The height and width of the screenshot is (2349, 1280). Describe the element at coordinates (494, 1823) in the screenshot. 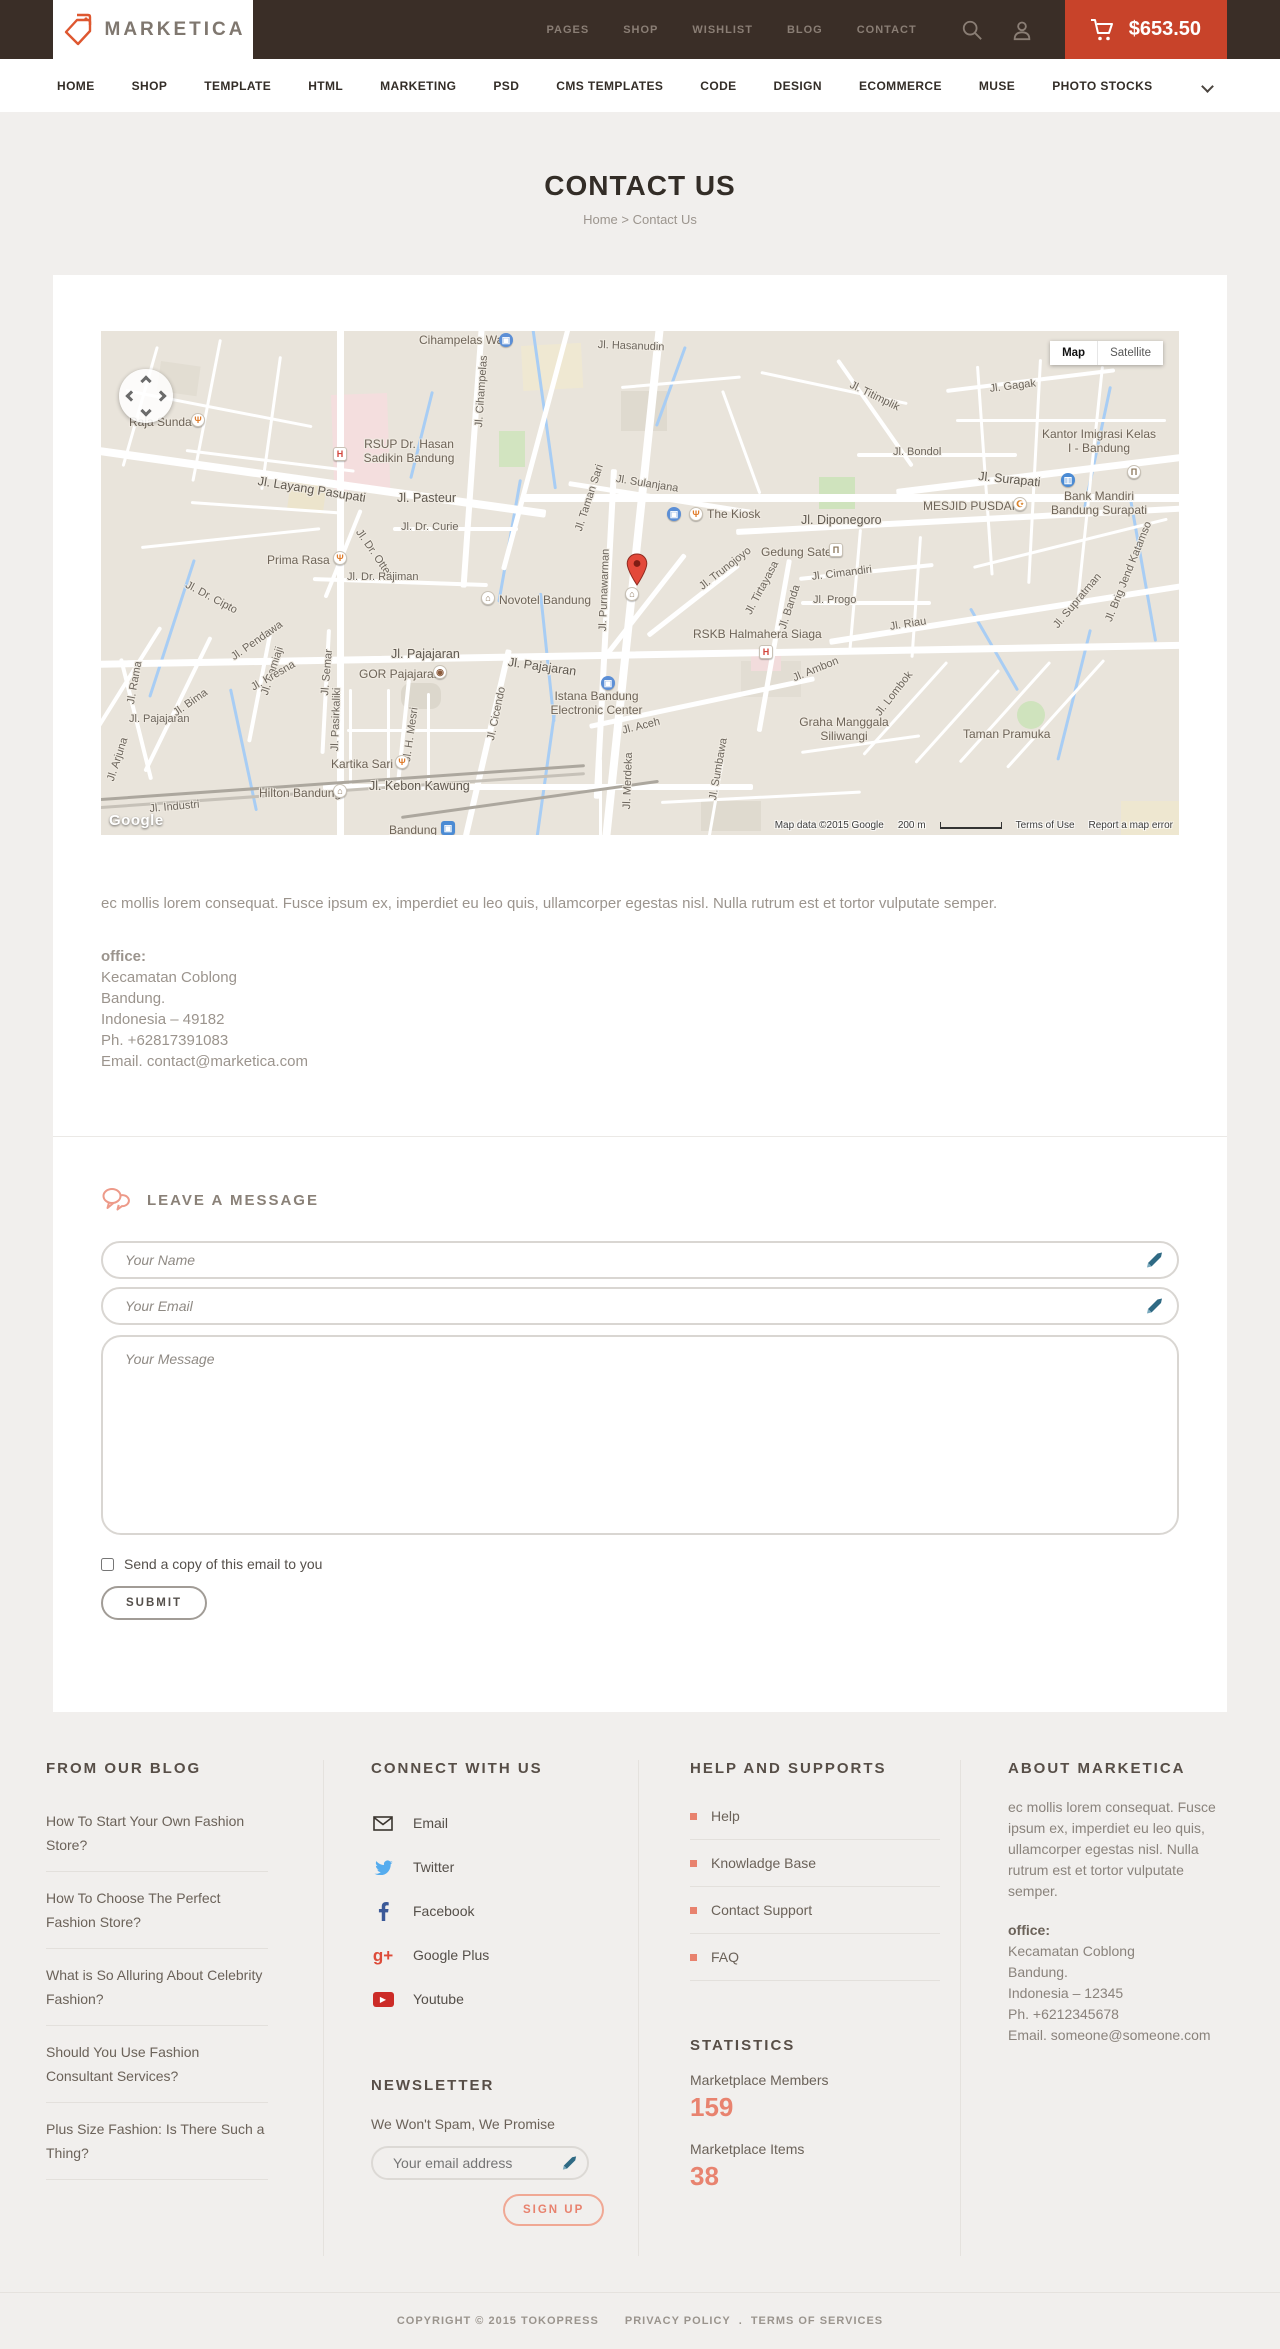

I see `social-link: Email` at that location.